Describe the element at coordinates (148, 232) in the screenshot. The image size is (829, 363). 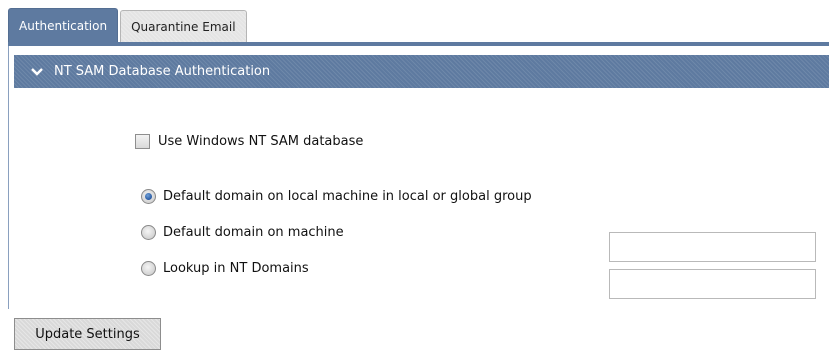
I see `radio-default-domain-machine` at that location.